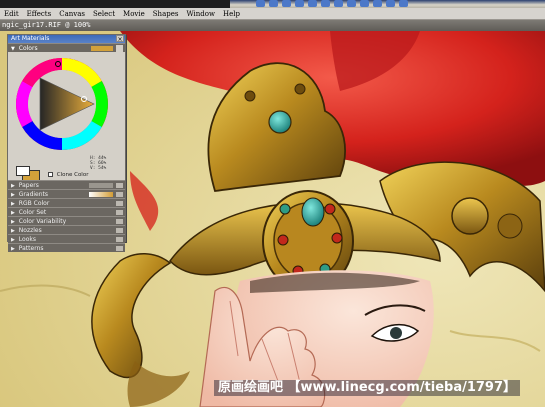 Image resolution: width=545 pixels, height=407 pixels. I want to click on palette-title: Art Materials, so click(30, 38).